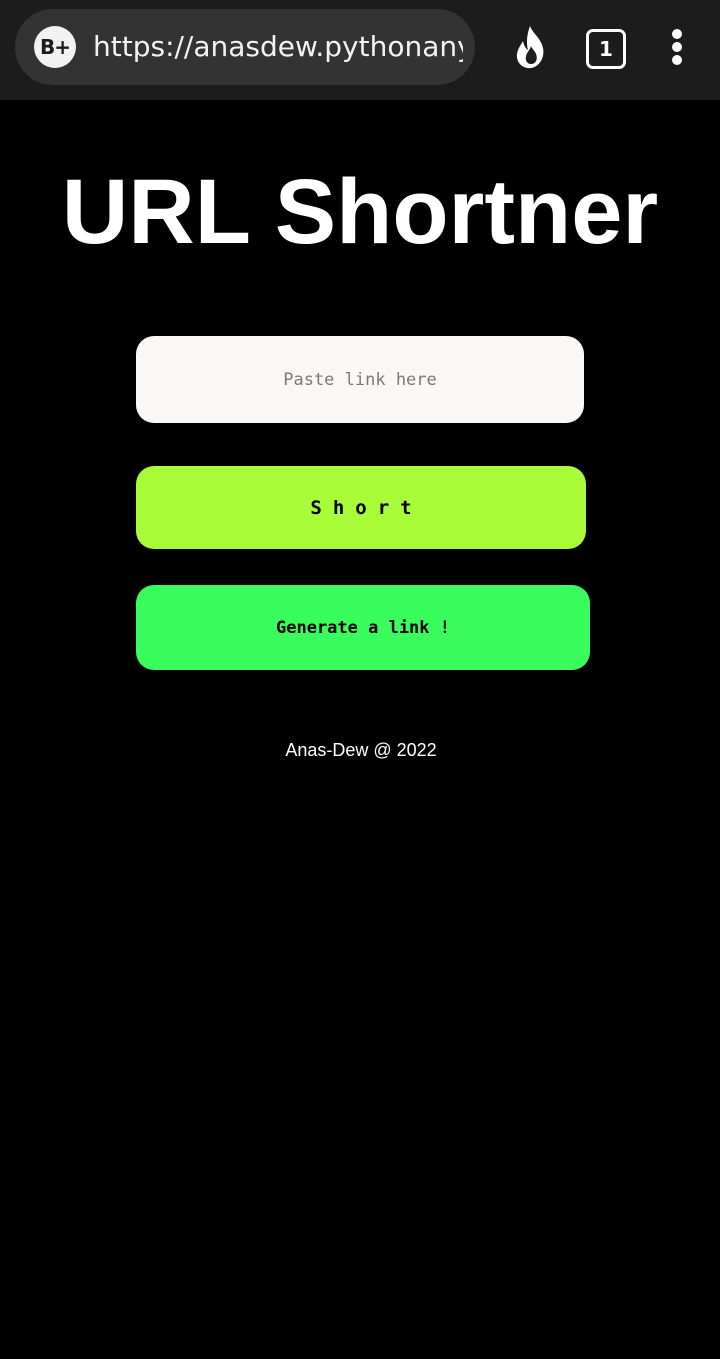 This screenshot has height=1359, width=720. What do you see at coordinates (677, 47) in the screenshot?
I see `overflow-menu-icon` at bounding box center [677, 47].